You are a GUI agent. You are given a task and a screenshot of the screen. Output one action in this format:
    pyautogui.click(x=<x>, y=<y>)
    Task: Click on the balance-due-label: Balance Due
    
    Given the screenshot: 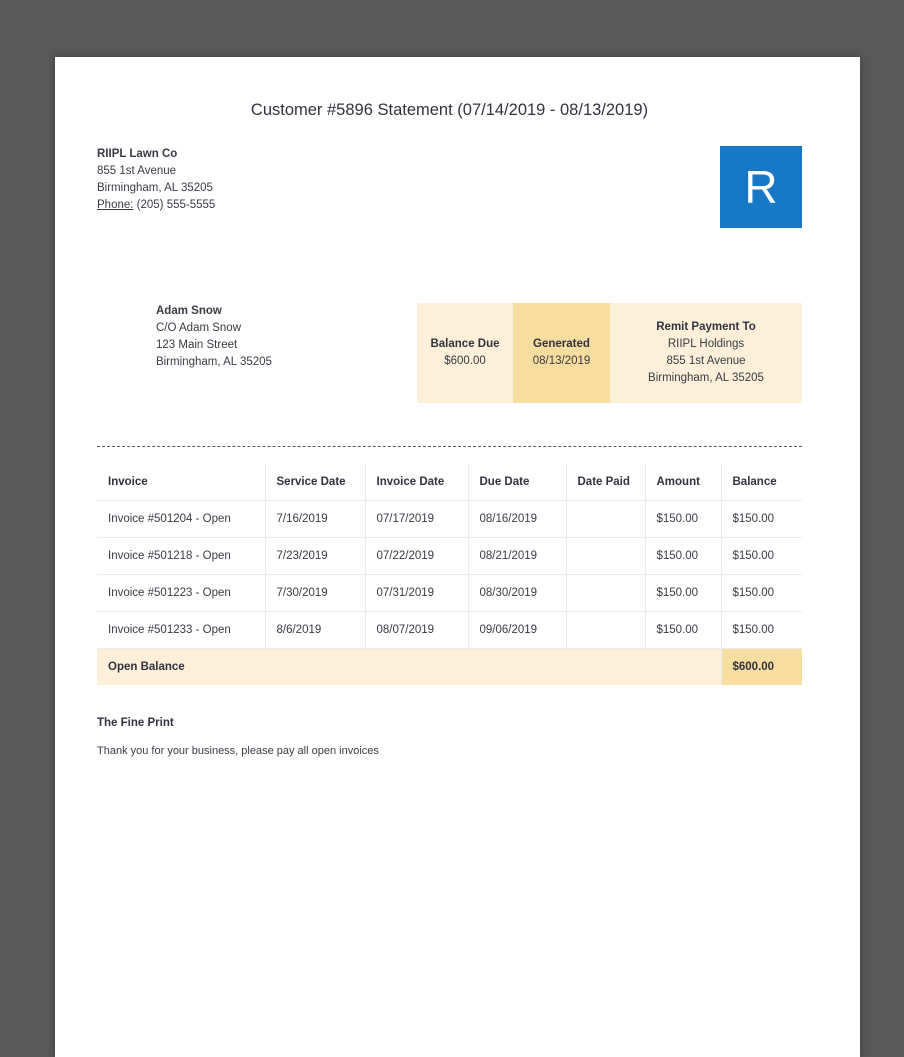 What is the action you would take?
    pyautogui.click(x=465, y=344)
    